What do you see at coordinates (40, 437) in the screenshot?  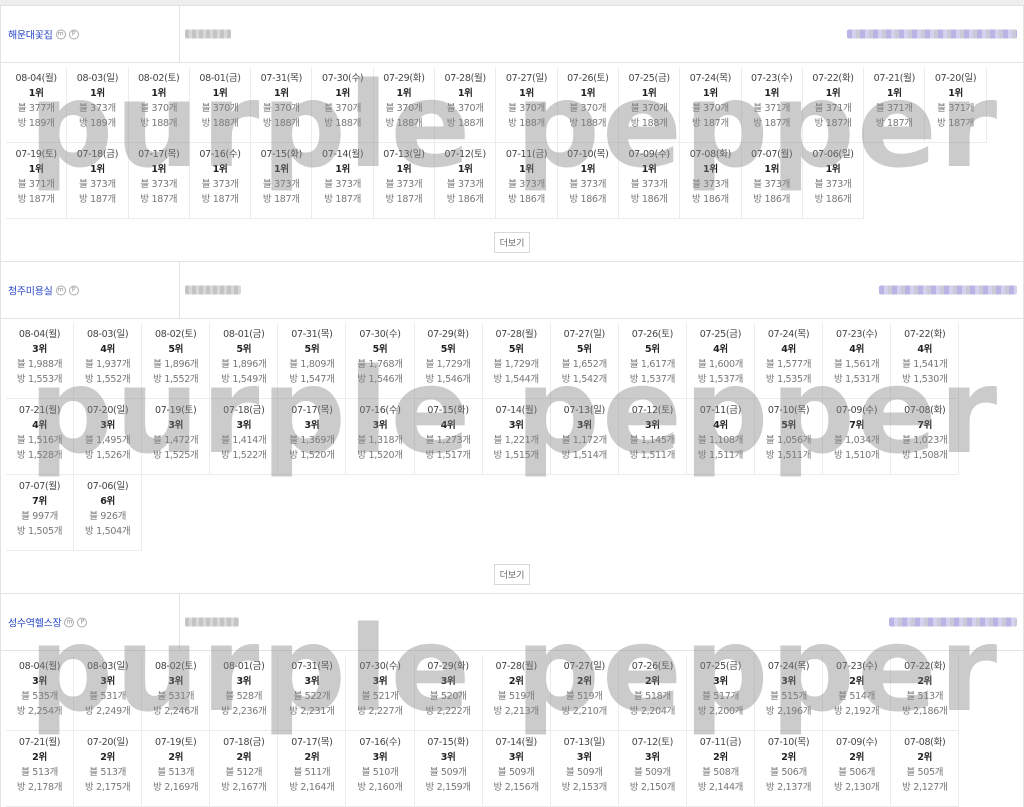 I see `rank-cell: 07-21(월) 4위 블 1,516개 방 1,528개` at bounding box center [40, 437].